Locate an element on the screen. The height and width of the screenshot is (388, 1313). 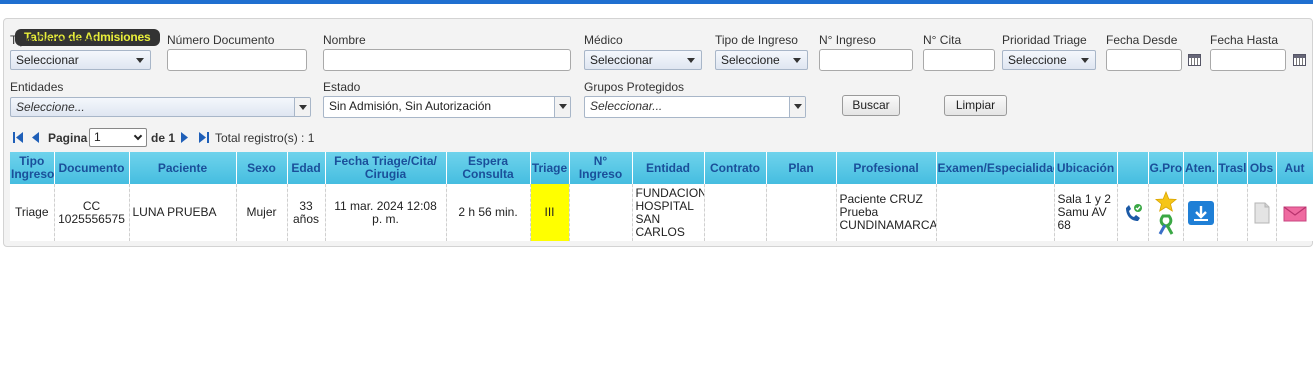
mail-icon is located at coordinates (1295, 213).